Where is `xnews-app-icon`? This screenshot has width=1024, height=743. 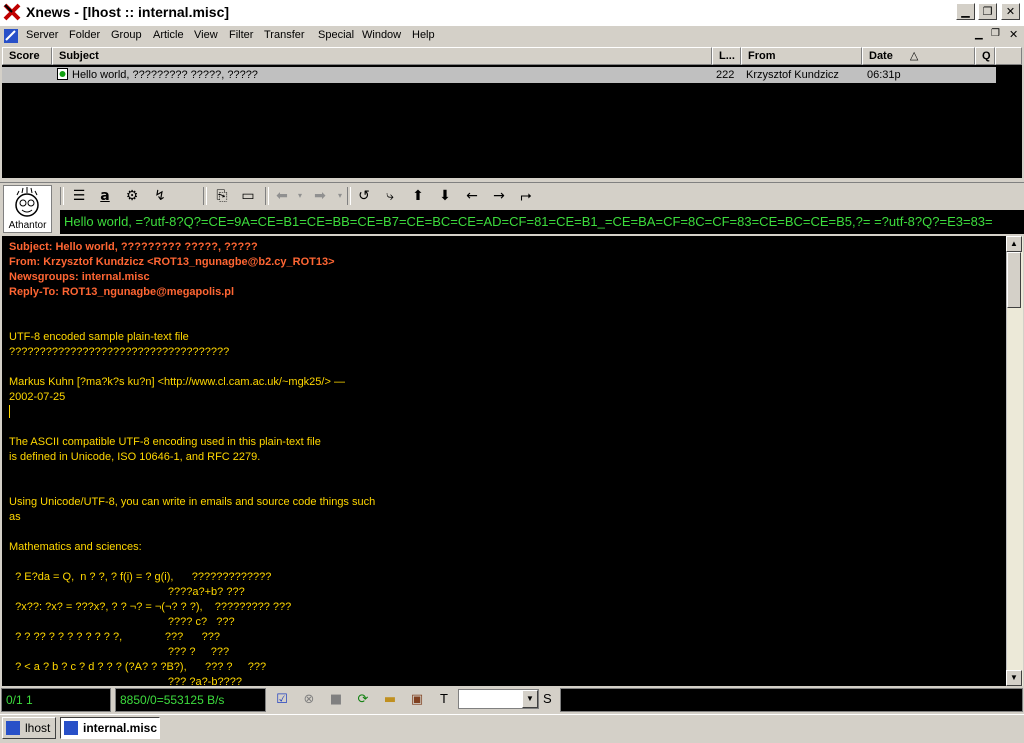
xnews-app-icon is located at coordinates (12, 12).